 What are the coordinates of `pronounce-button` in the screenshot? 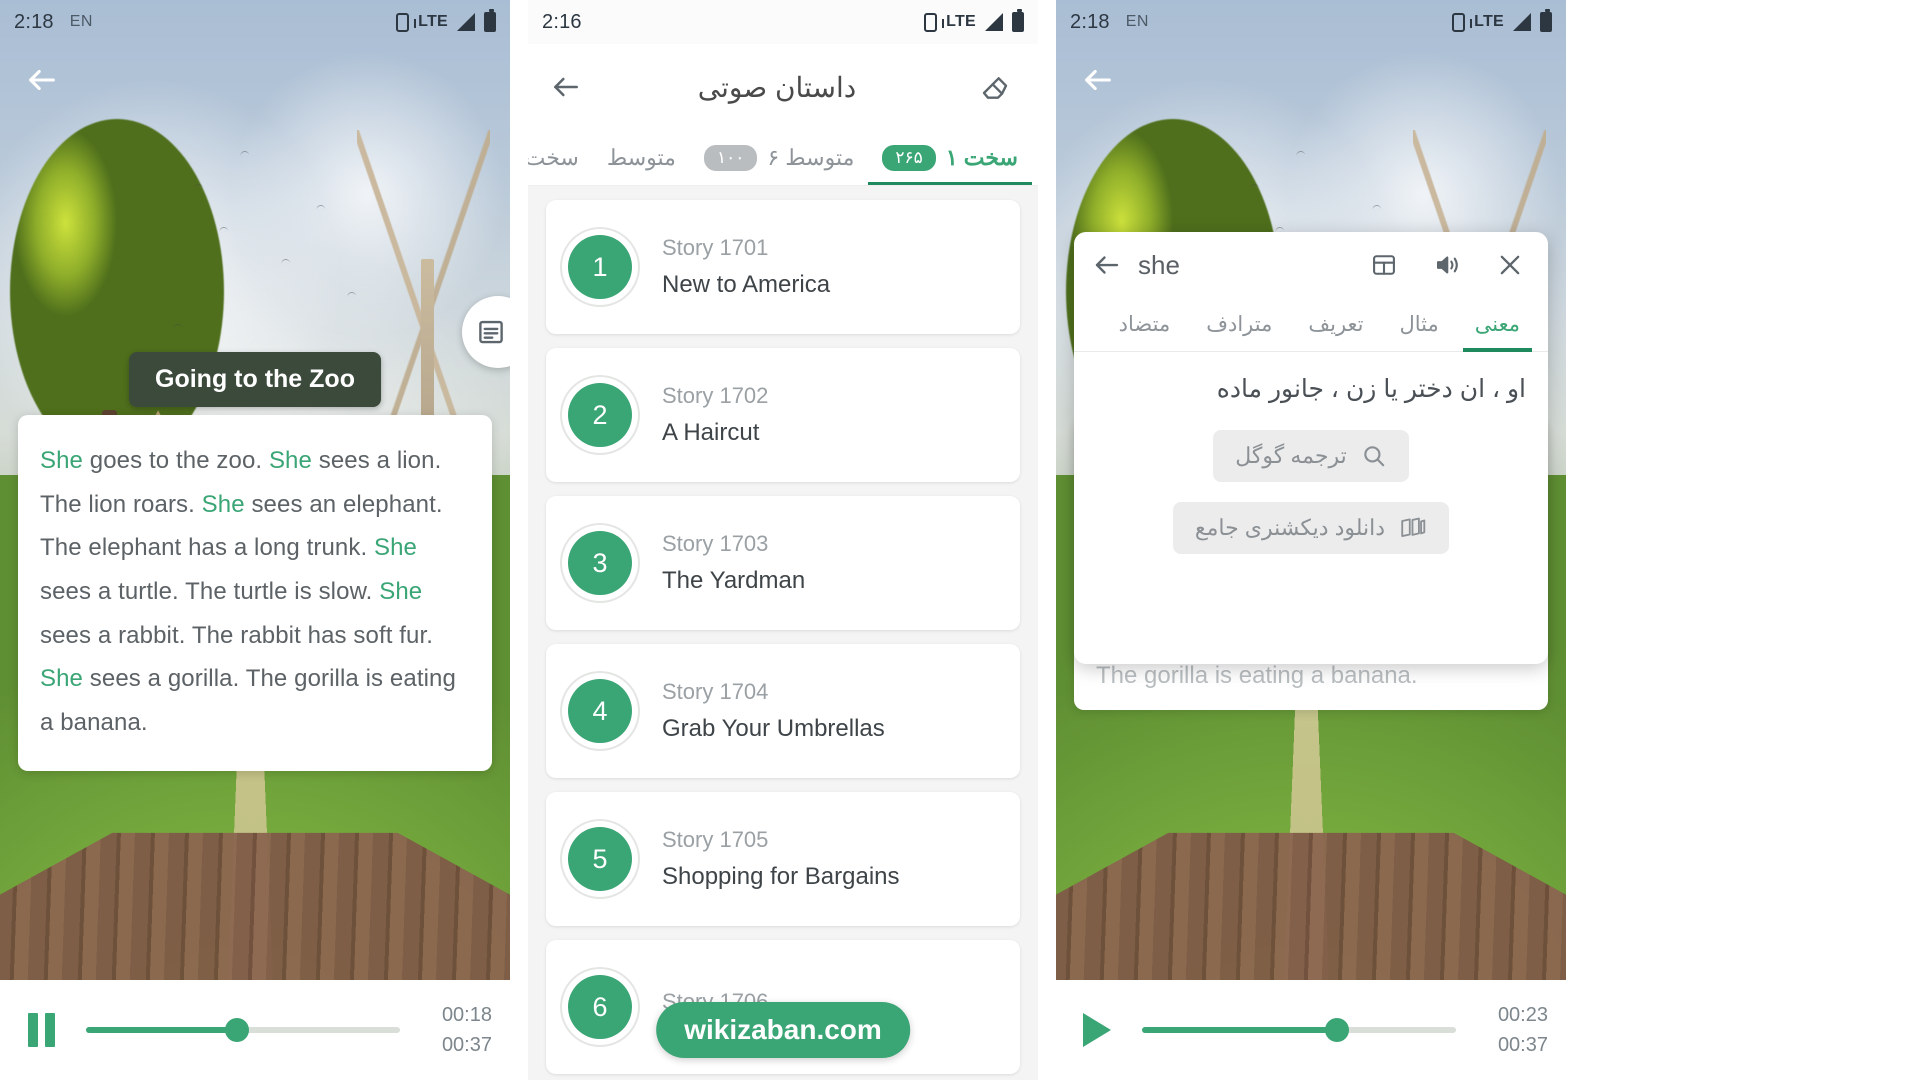 It's located at (1449, 265).